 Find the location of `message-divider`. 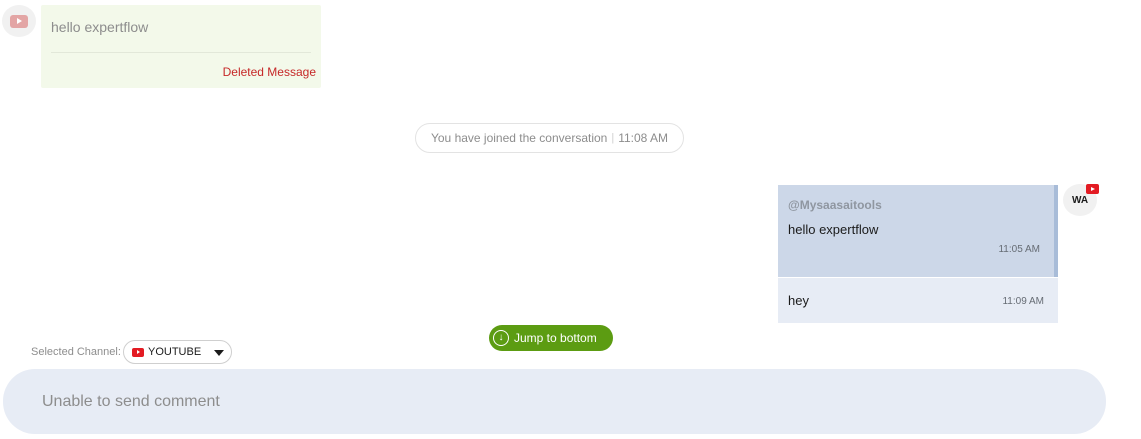

message-divider is located at coordinates (181, 52).